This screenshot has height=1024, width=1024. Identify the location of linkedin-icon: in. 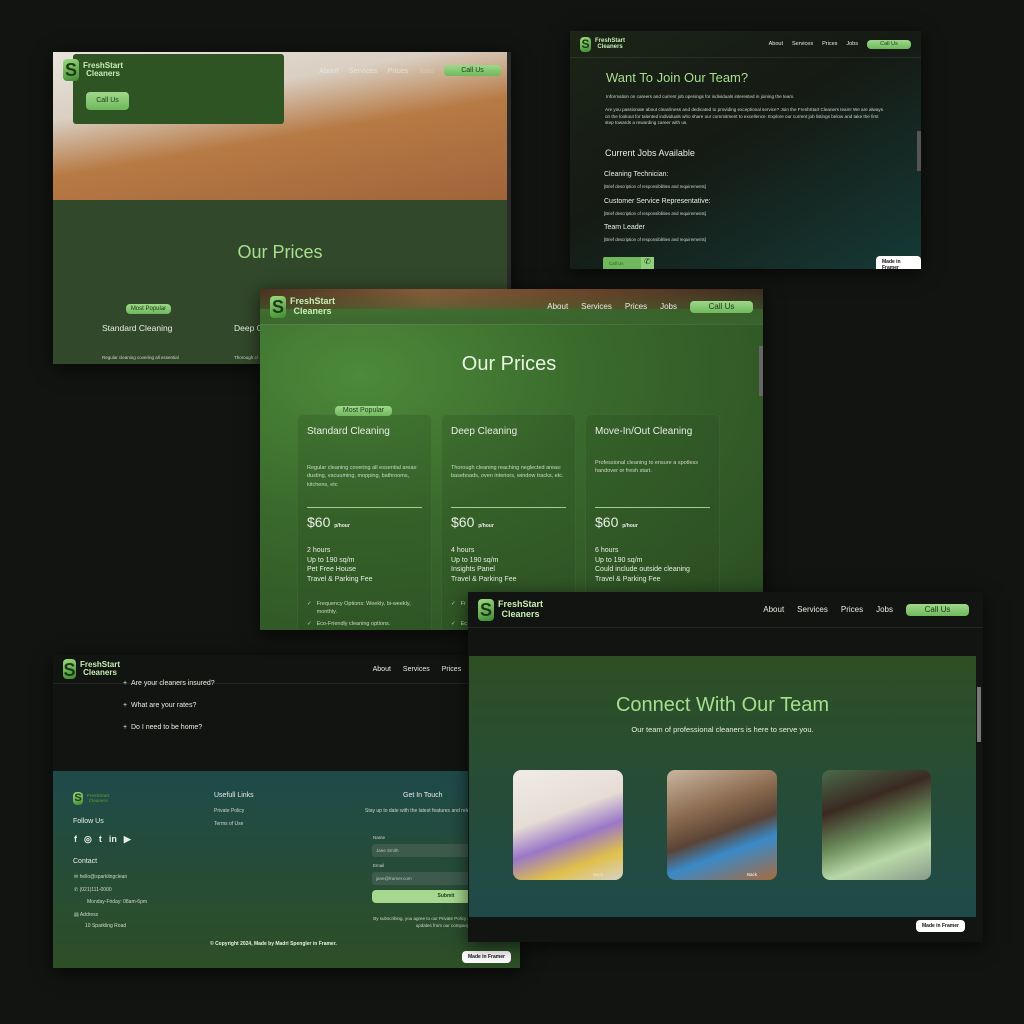
(113, 839).